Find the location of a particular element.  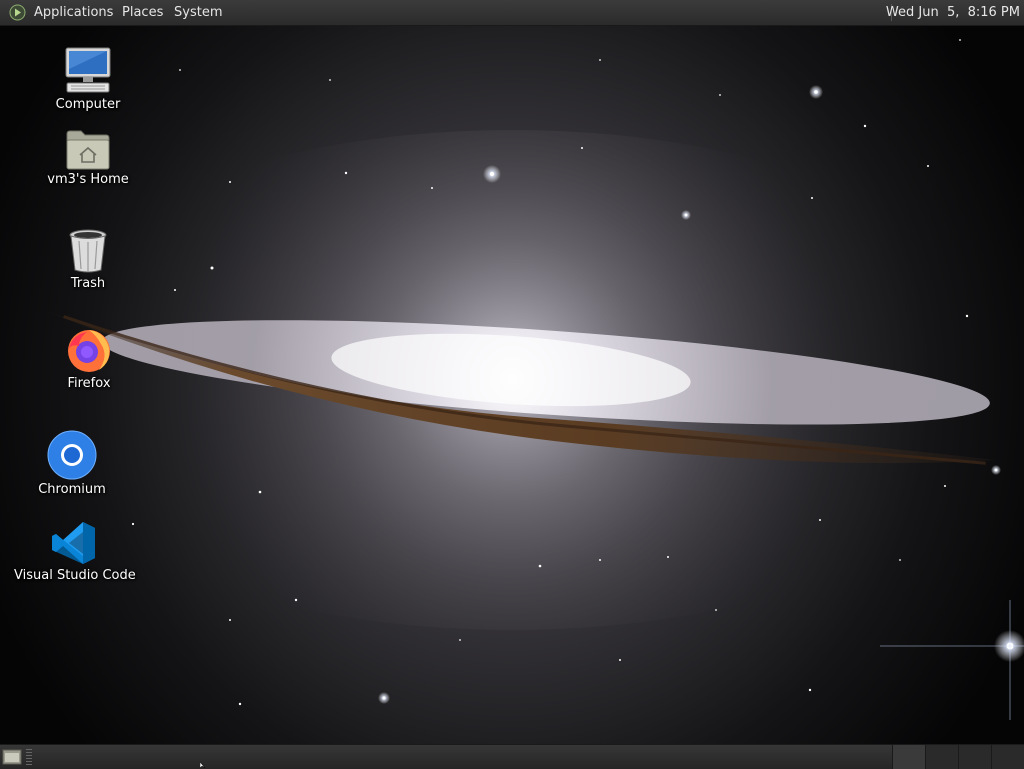

vscode-icon is located at coordinates (73, 543).